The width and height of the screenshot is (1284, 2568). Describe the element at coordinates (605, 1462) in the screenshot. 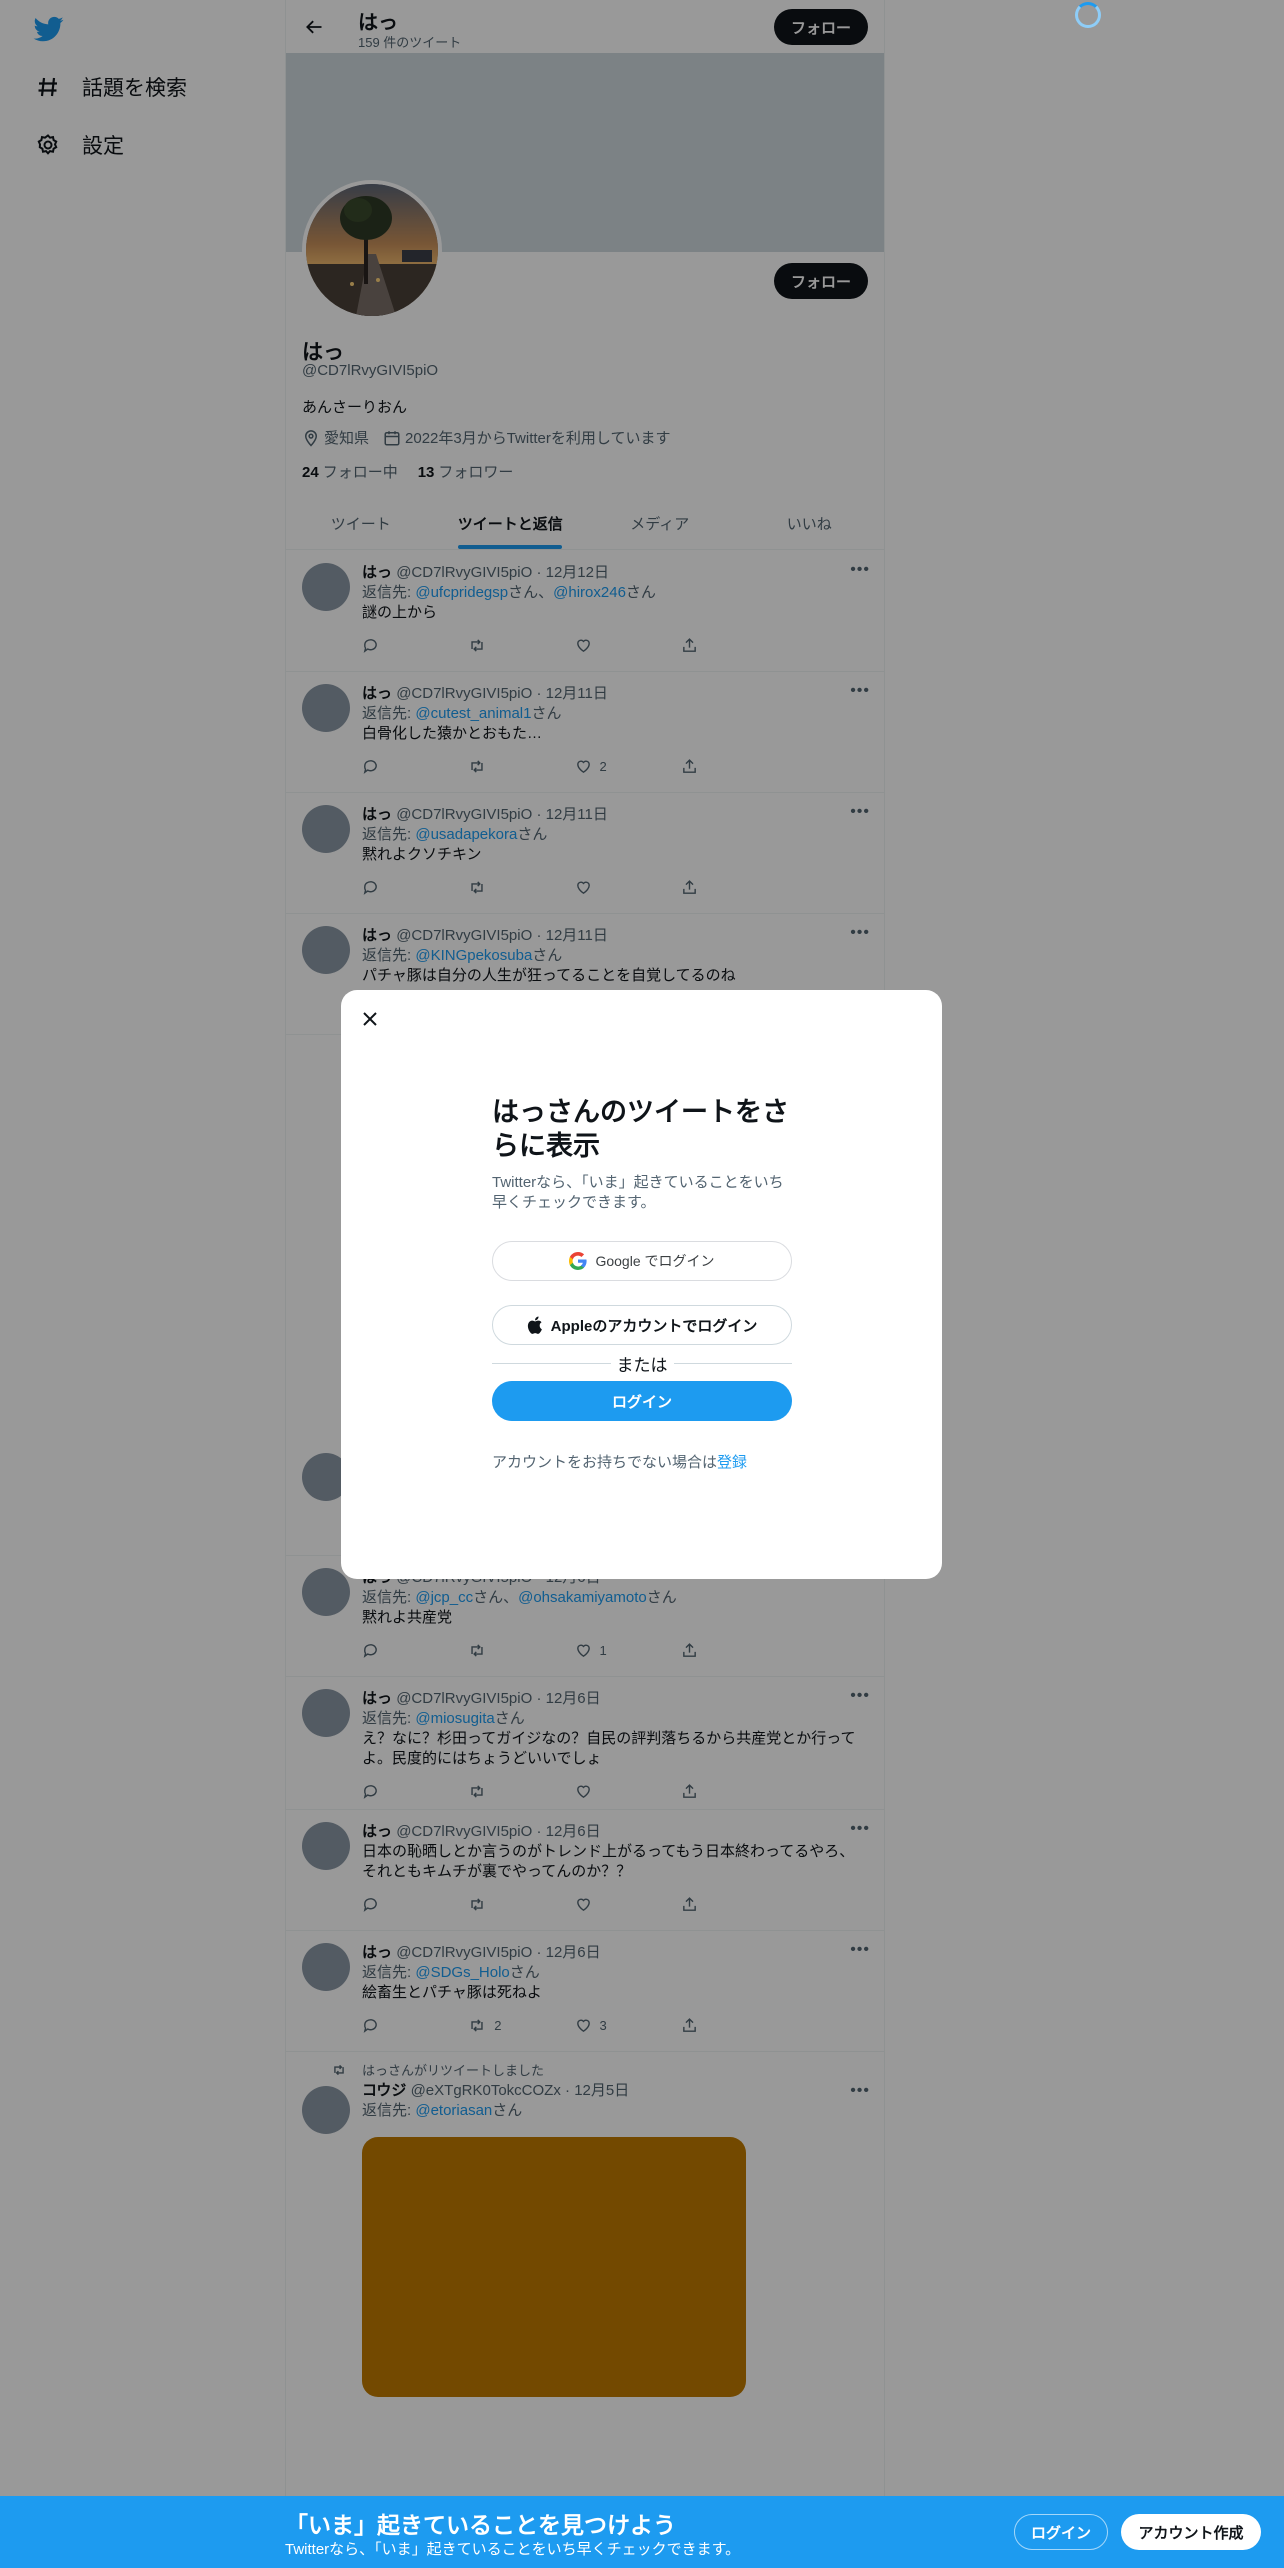

I see `signup-prefix: アカウントをお持ちでない場合は` at that location.